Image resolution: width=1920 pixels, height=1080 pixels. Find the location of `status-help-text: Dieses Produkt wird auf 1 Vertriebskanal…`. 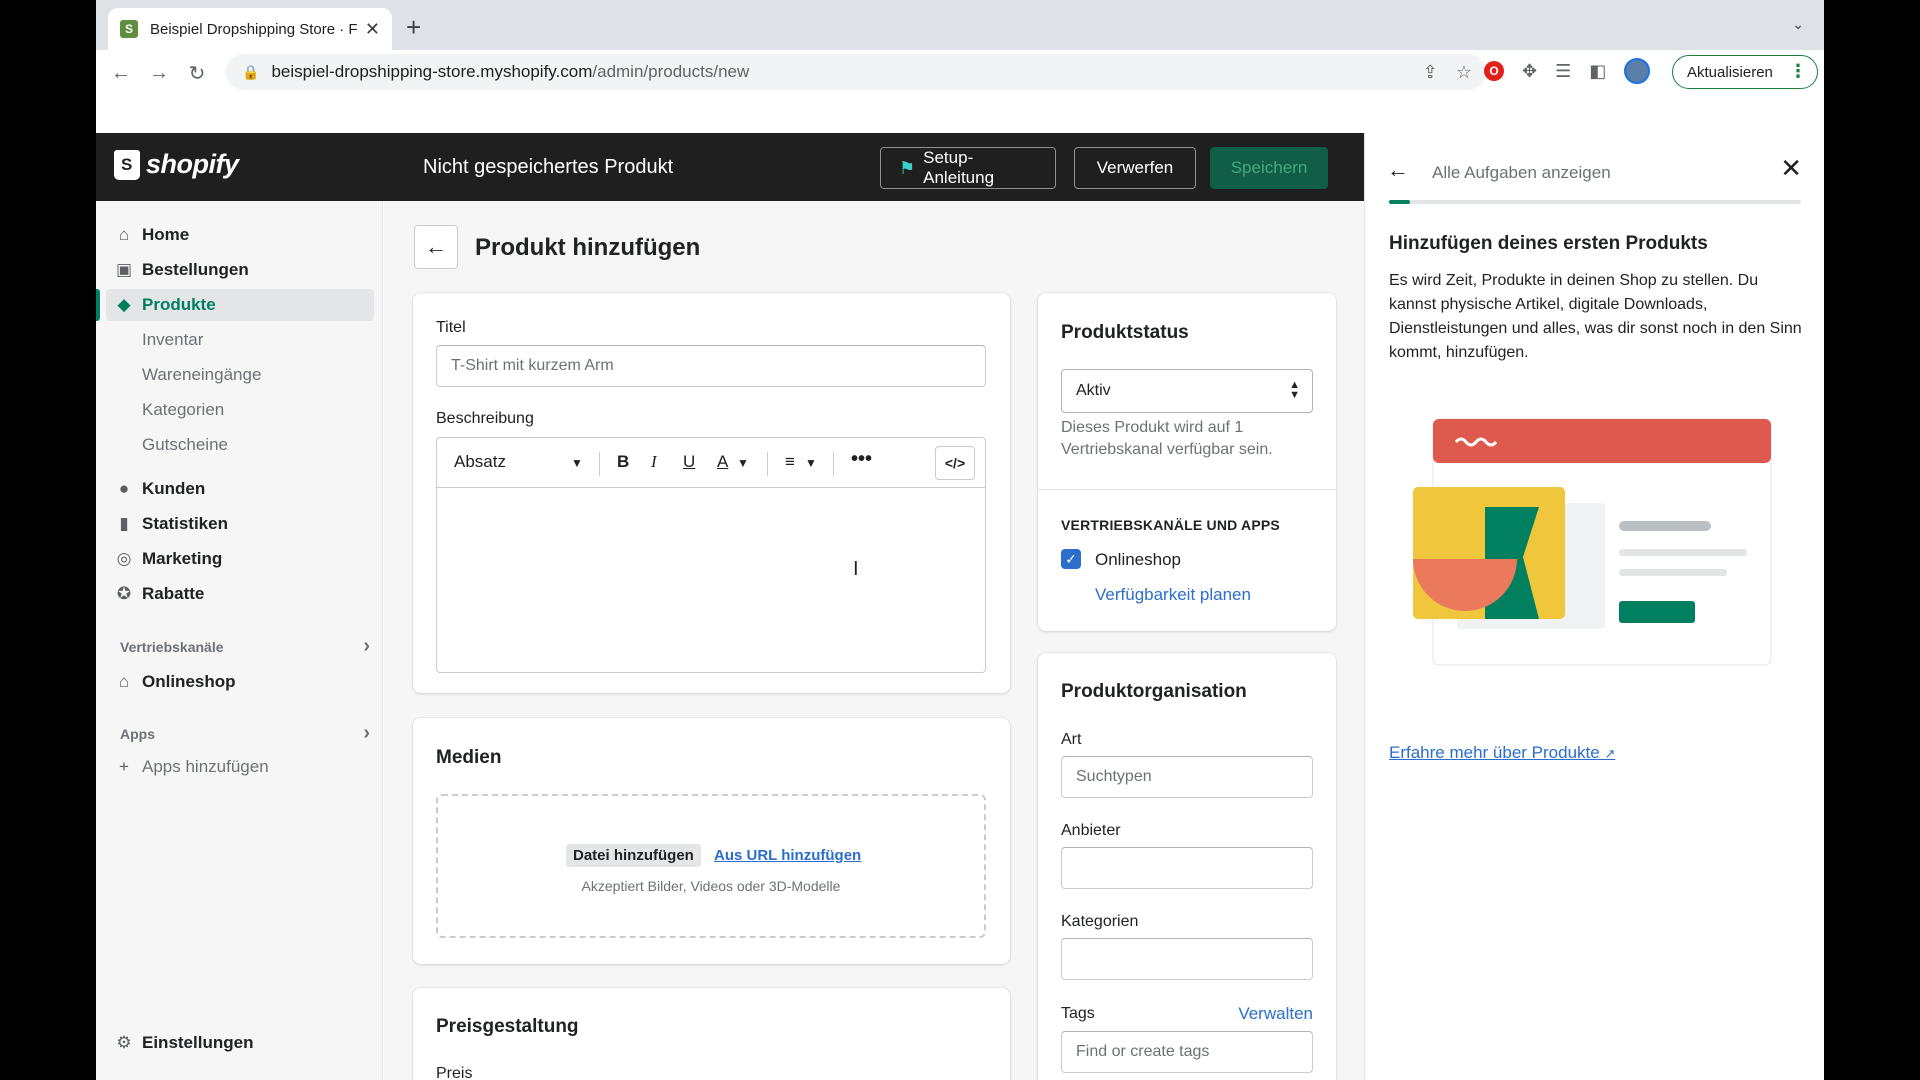

status-help-text: Dieses Produkt wird auf 1 Vertriebskanal… is located at coordinates (1167, 439).